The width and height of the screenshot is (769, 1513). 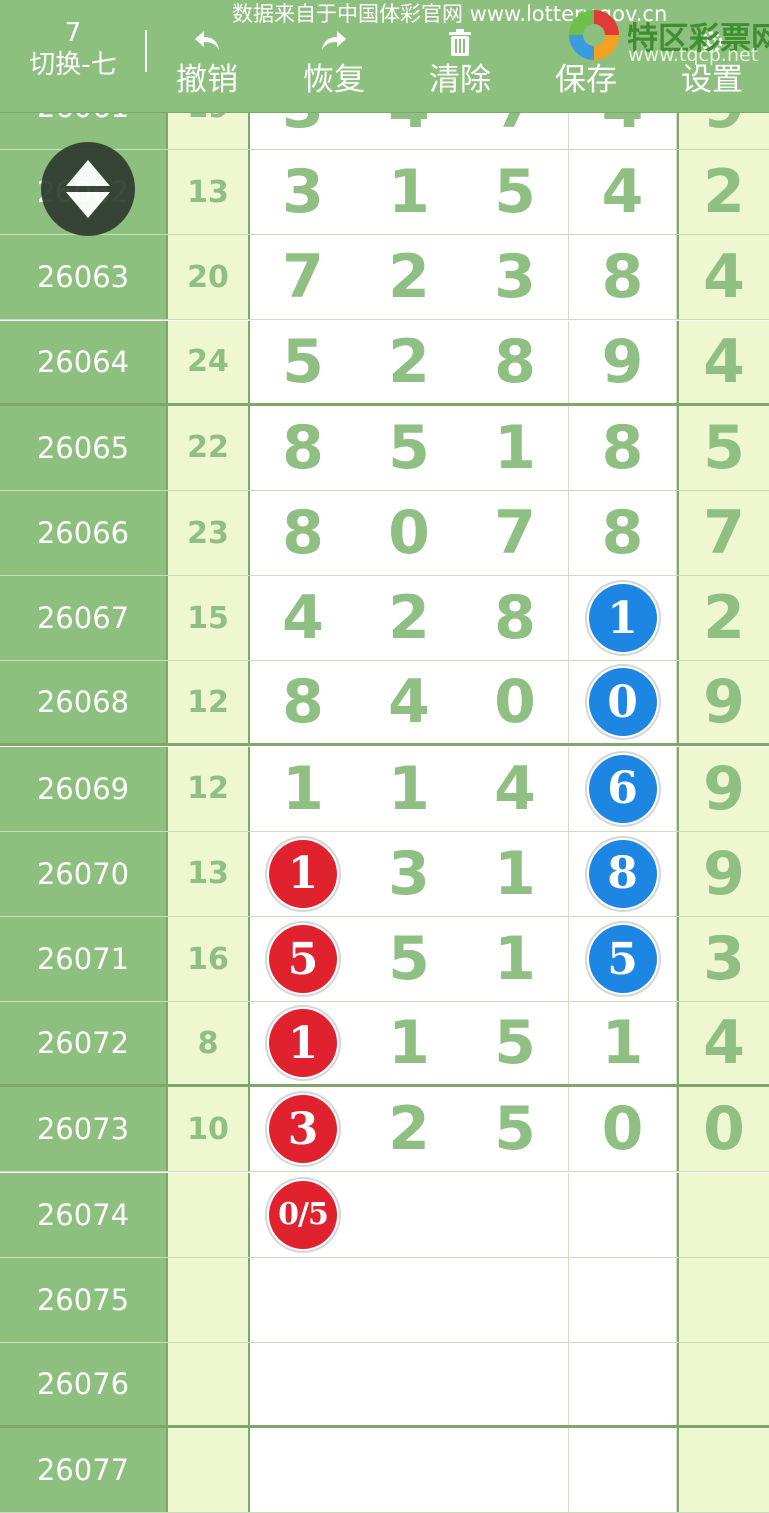 What do you see at coordinates (73, 50) in the screenshot?
I see `switch-button: 7 切换-七` at bounding box center [73, 50].